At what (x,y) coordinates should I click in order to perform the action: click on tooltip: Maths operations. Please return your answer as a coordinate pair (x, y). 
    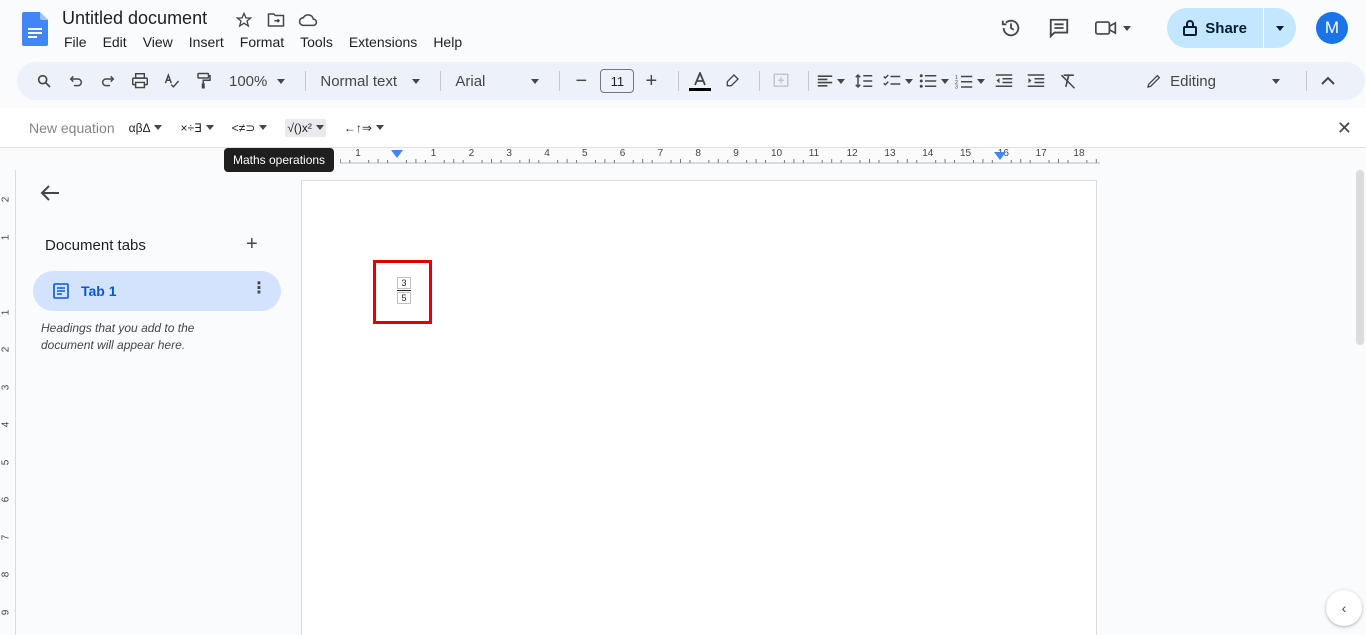
    Looking at the image, I should click on (279, 160).